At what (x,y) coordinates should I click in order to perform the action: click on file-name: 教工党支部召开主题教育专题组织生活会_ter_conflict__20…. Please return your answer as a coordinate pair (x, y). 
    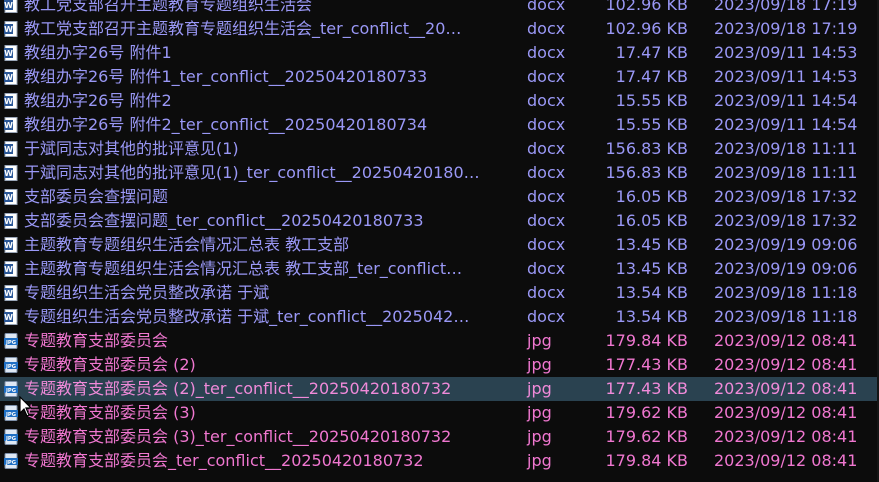
    Looking at the image, I should click on (243, 28).